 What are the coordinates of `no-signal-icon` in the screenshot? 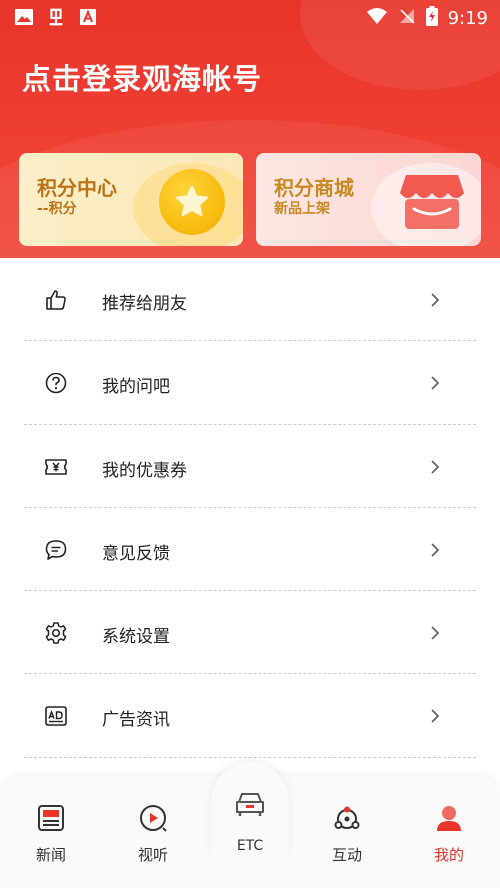 It's located at (407, 18).